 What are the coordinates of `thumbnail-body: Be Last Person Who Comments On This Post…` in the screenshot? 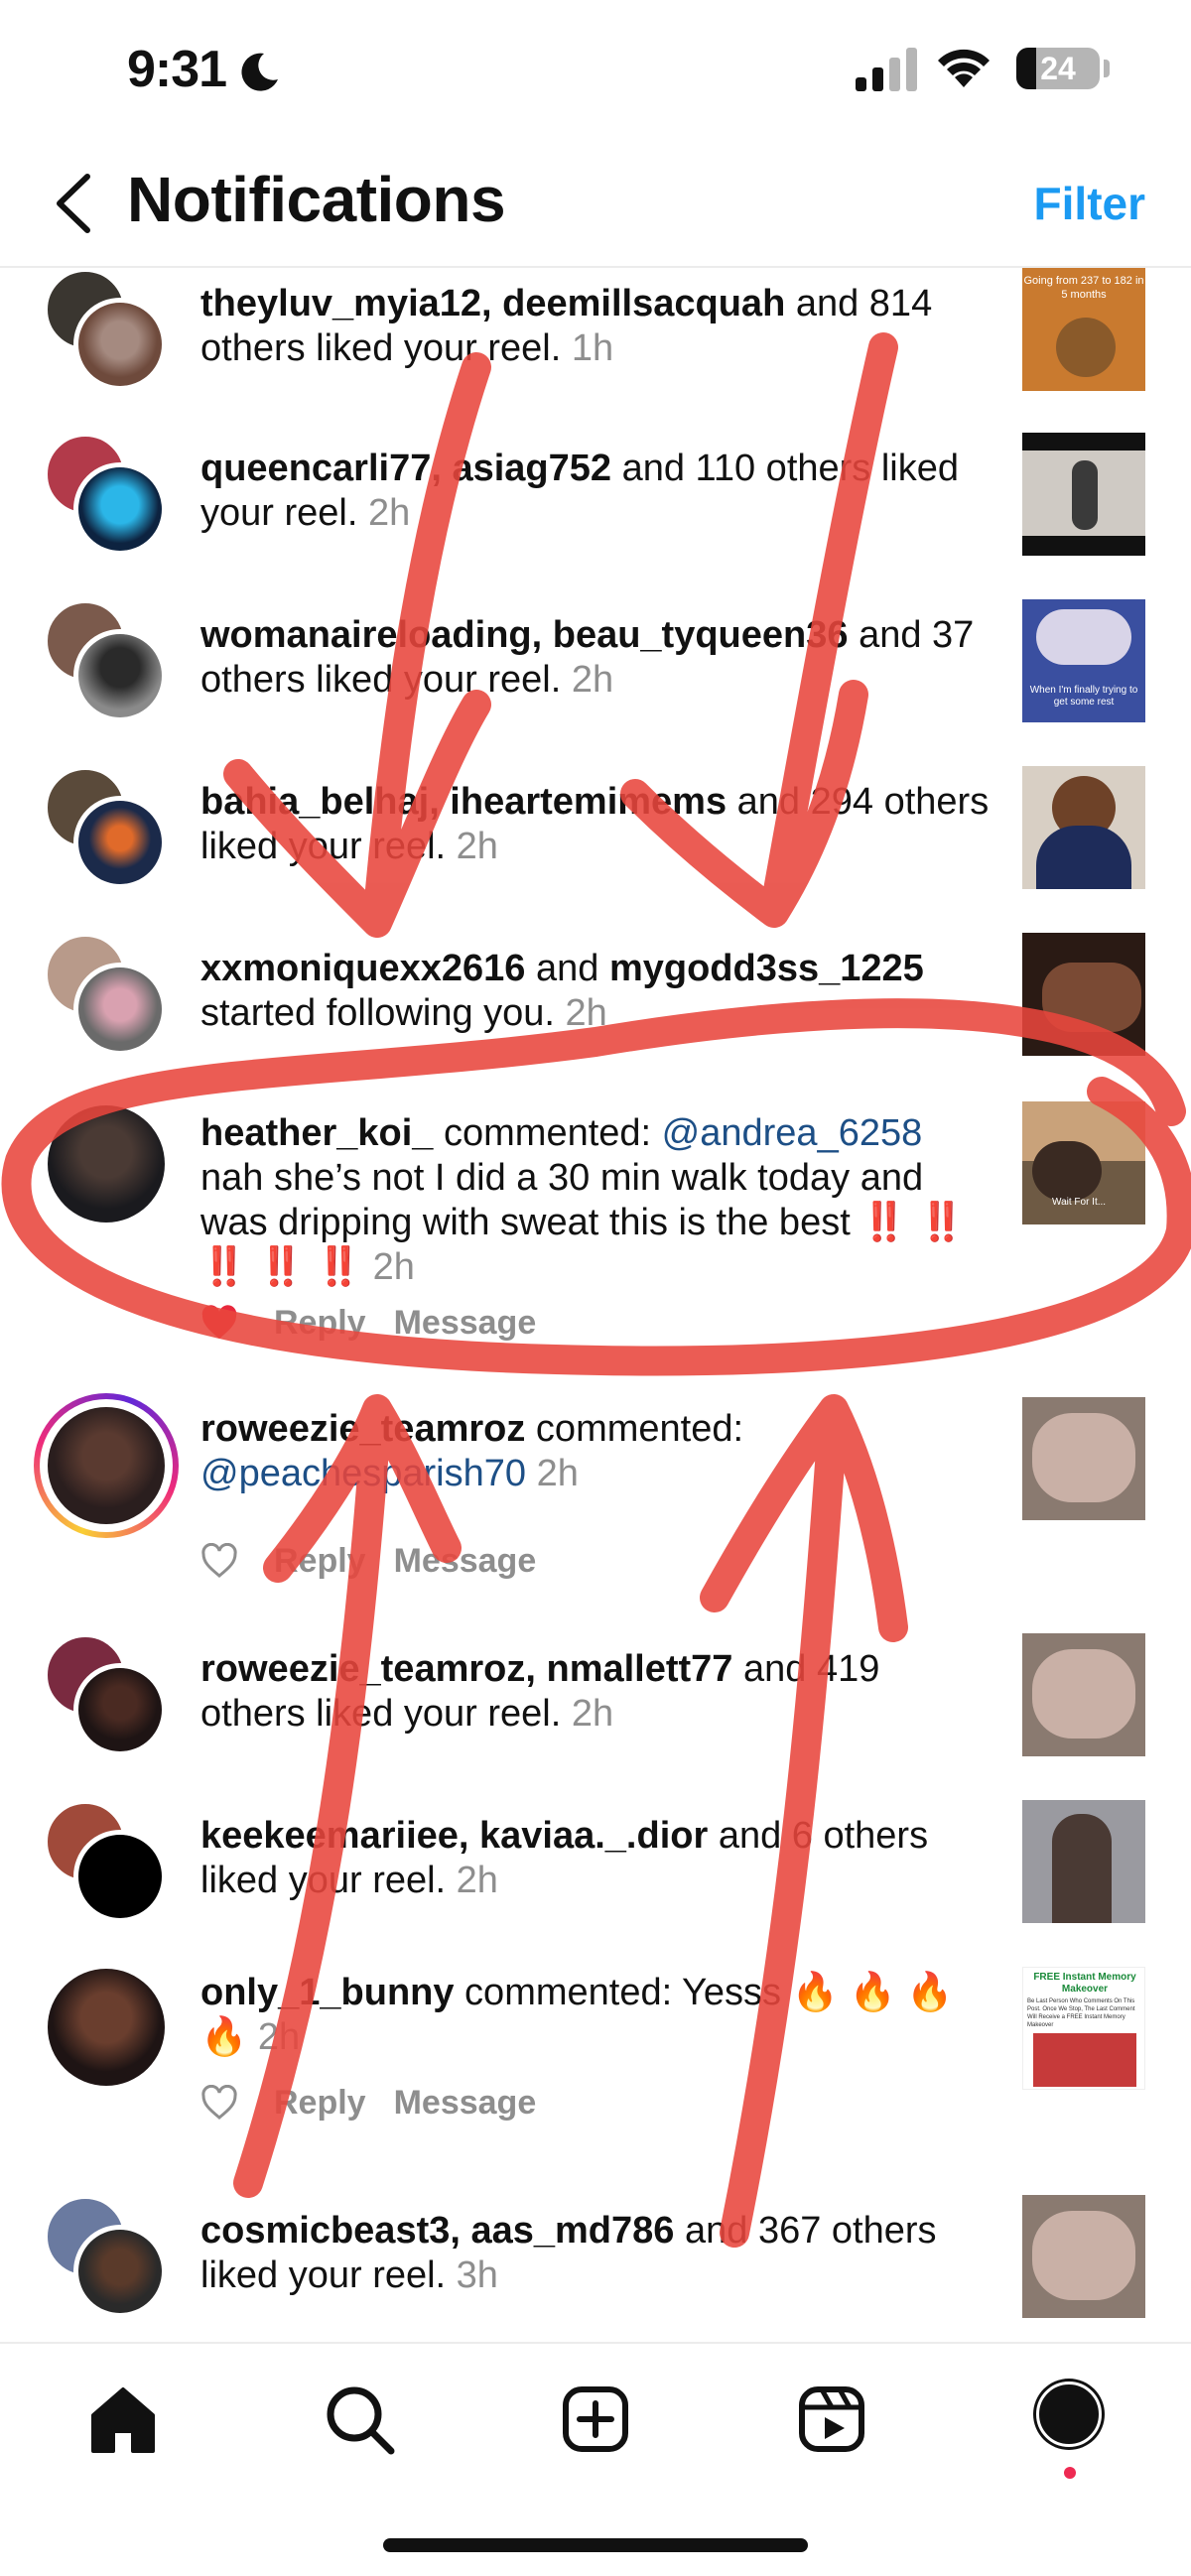 It's located at (1081, 2013).